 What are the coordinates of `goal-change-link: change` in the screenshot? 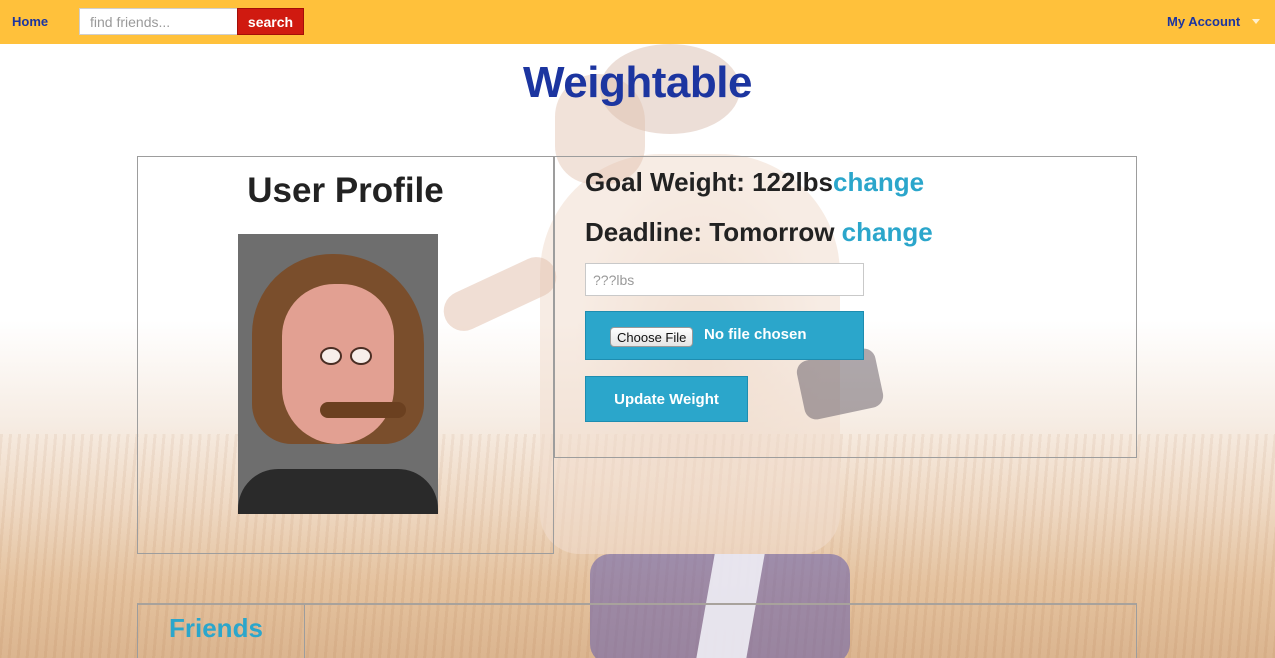 It's located at (878, 182).